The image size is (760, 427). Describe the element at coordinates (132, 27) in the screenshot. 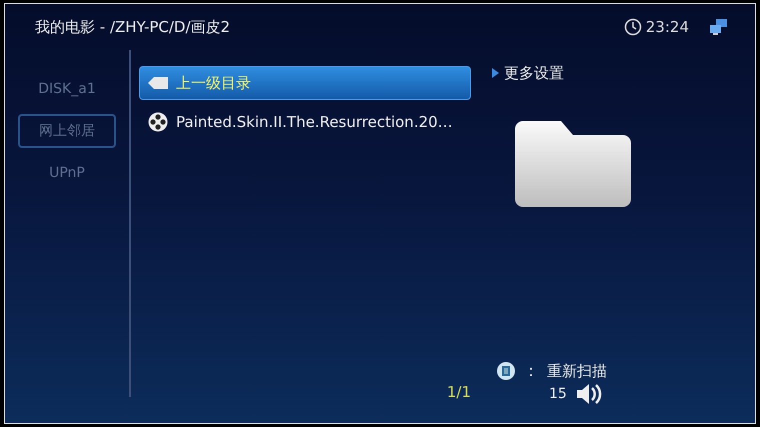

I see `window-title: 我的电影 - /ZHY-PC/D/画皮2` at that location.